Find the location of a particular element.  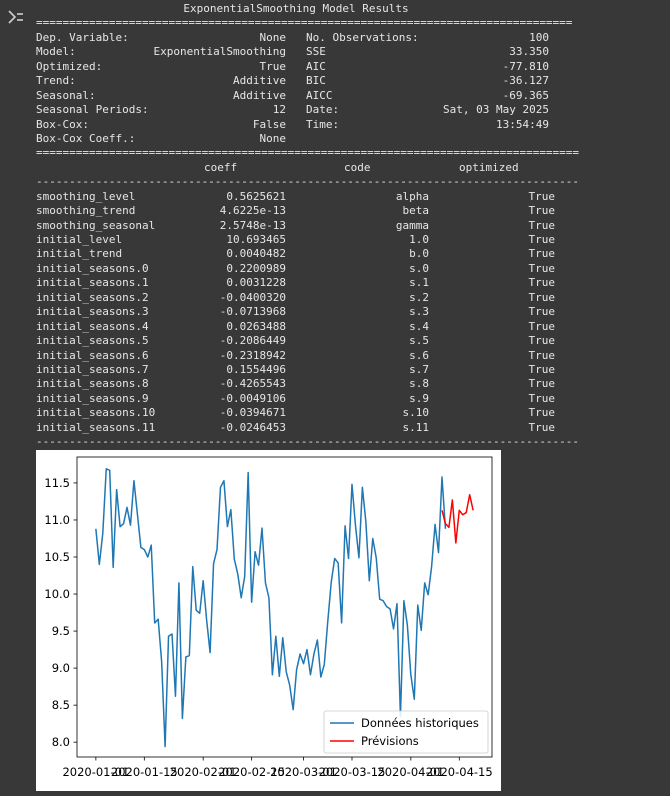

param-row: initial_seasons.9 -0.0049106 s.9 True is located at coordinates (301, 399).